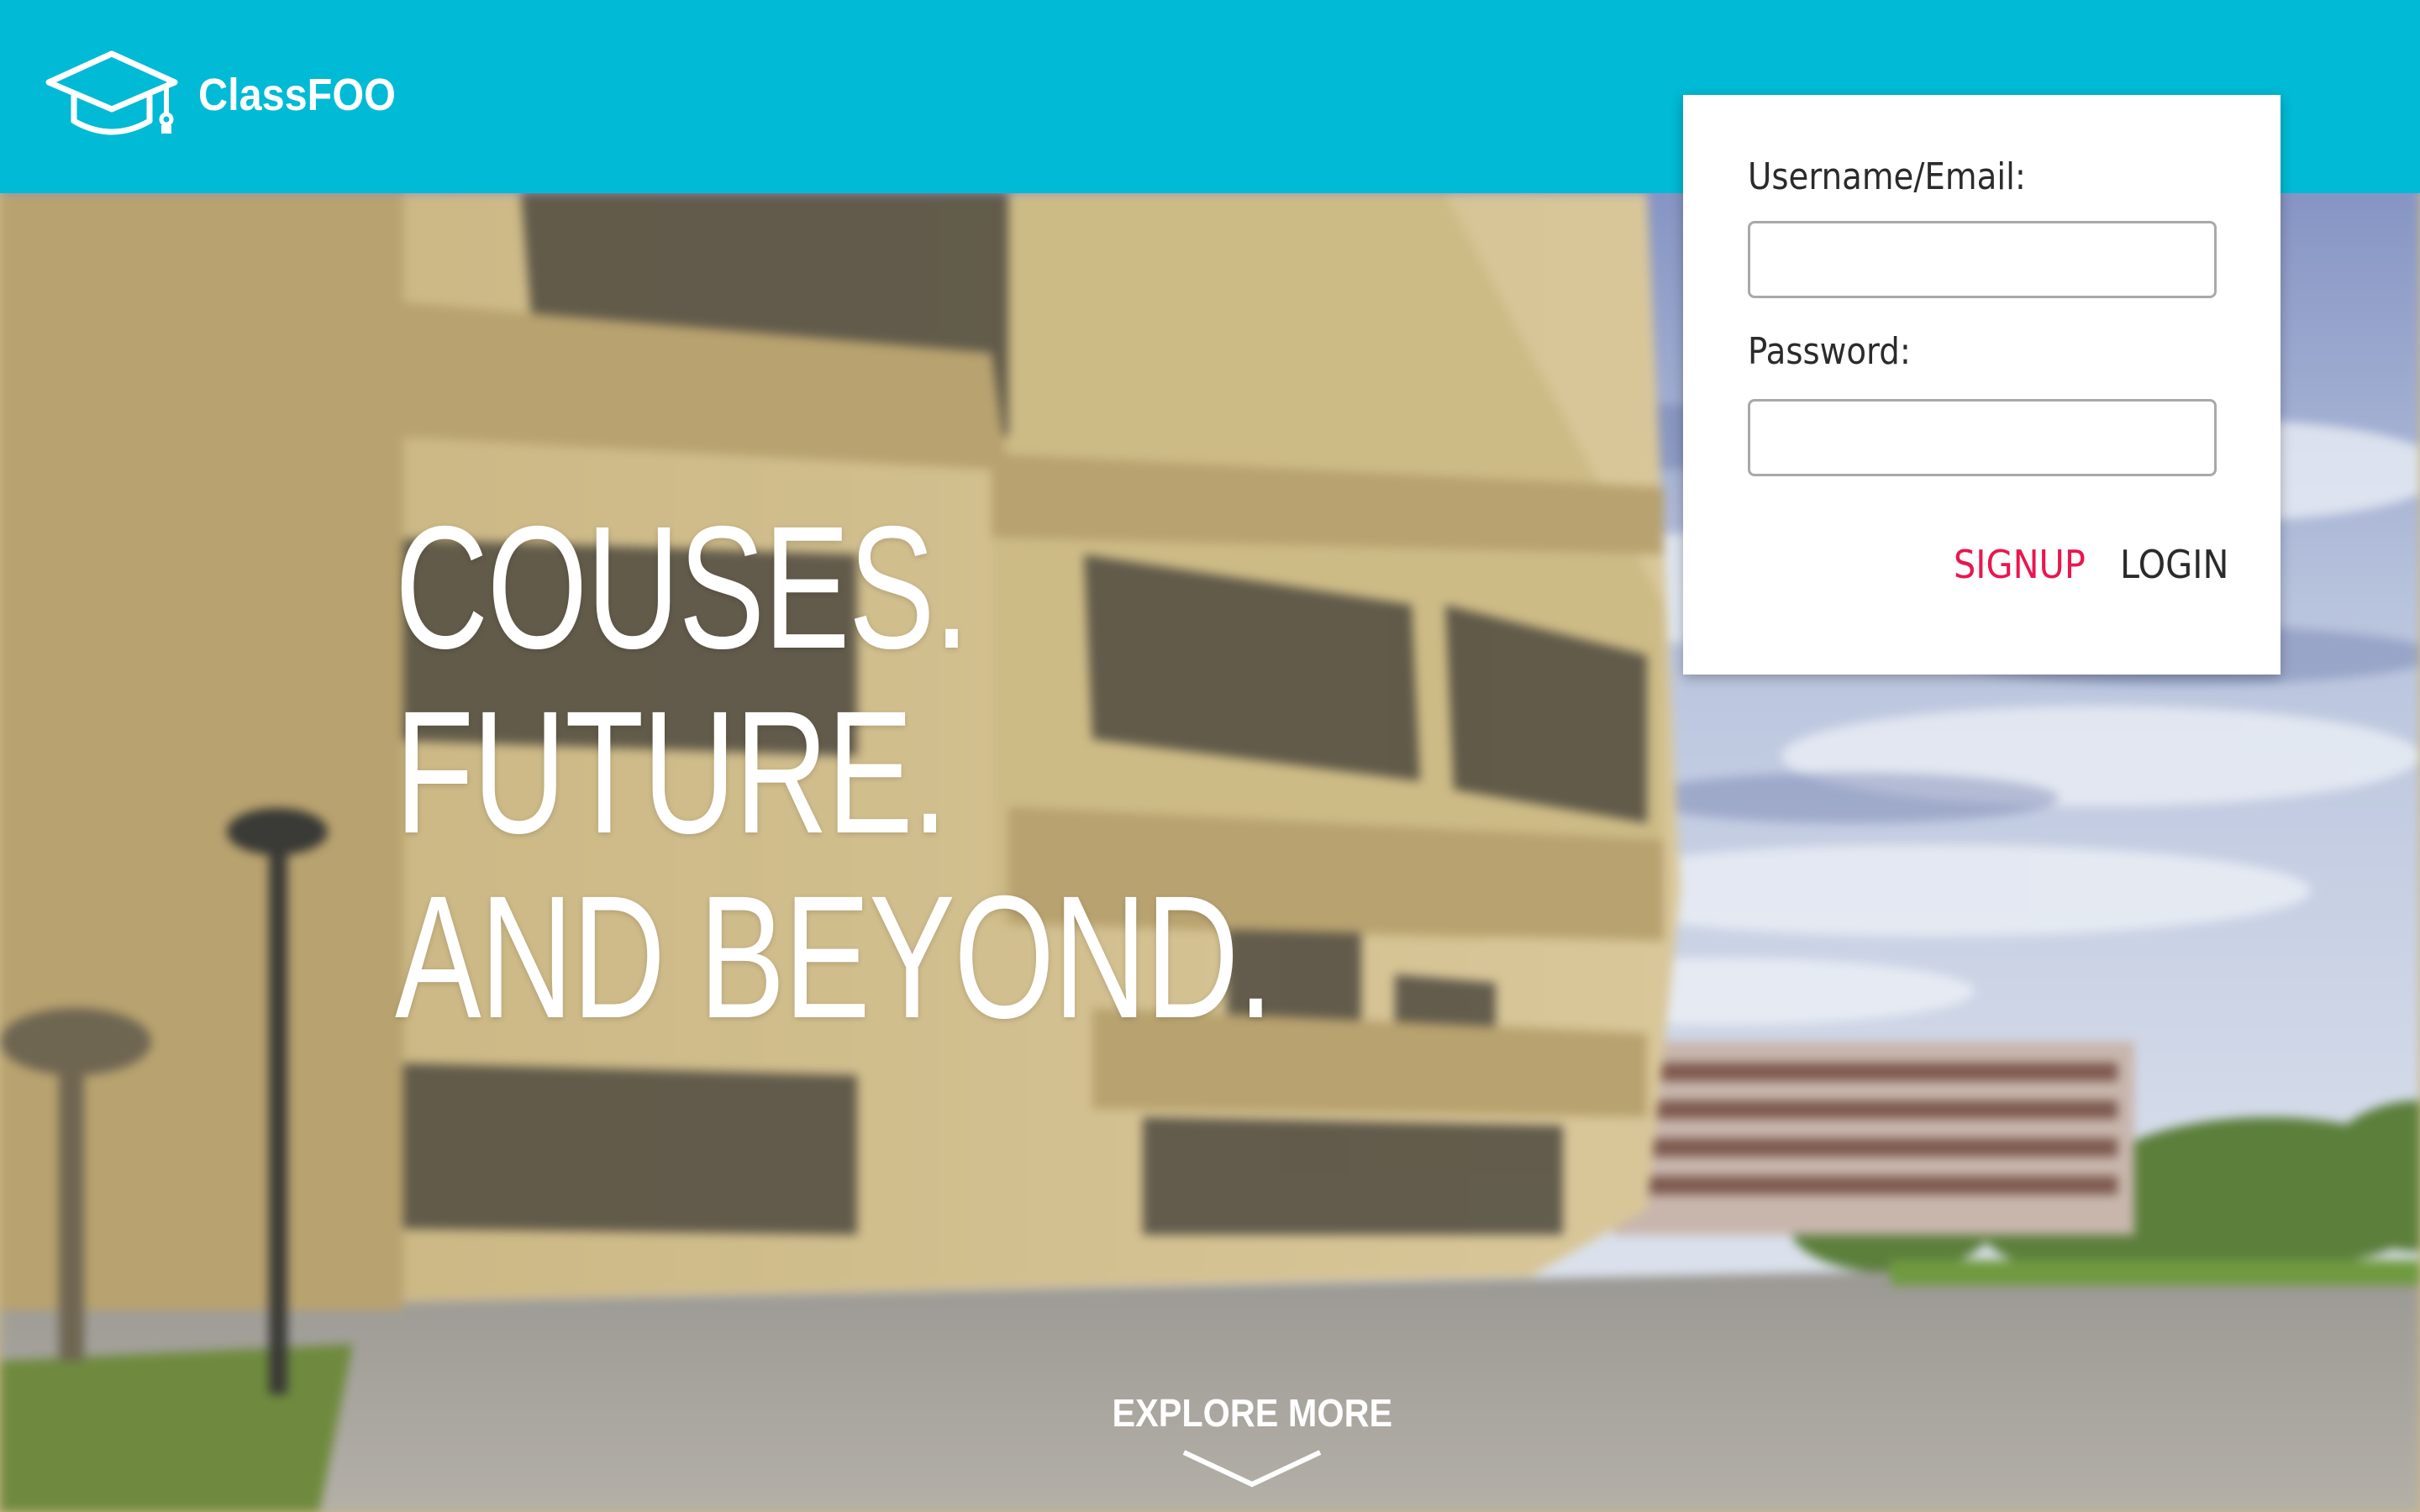  I want to click on signup-button: SIGNUP, so click(2020, 564).